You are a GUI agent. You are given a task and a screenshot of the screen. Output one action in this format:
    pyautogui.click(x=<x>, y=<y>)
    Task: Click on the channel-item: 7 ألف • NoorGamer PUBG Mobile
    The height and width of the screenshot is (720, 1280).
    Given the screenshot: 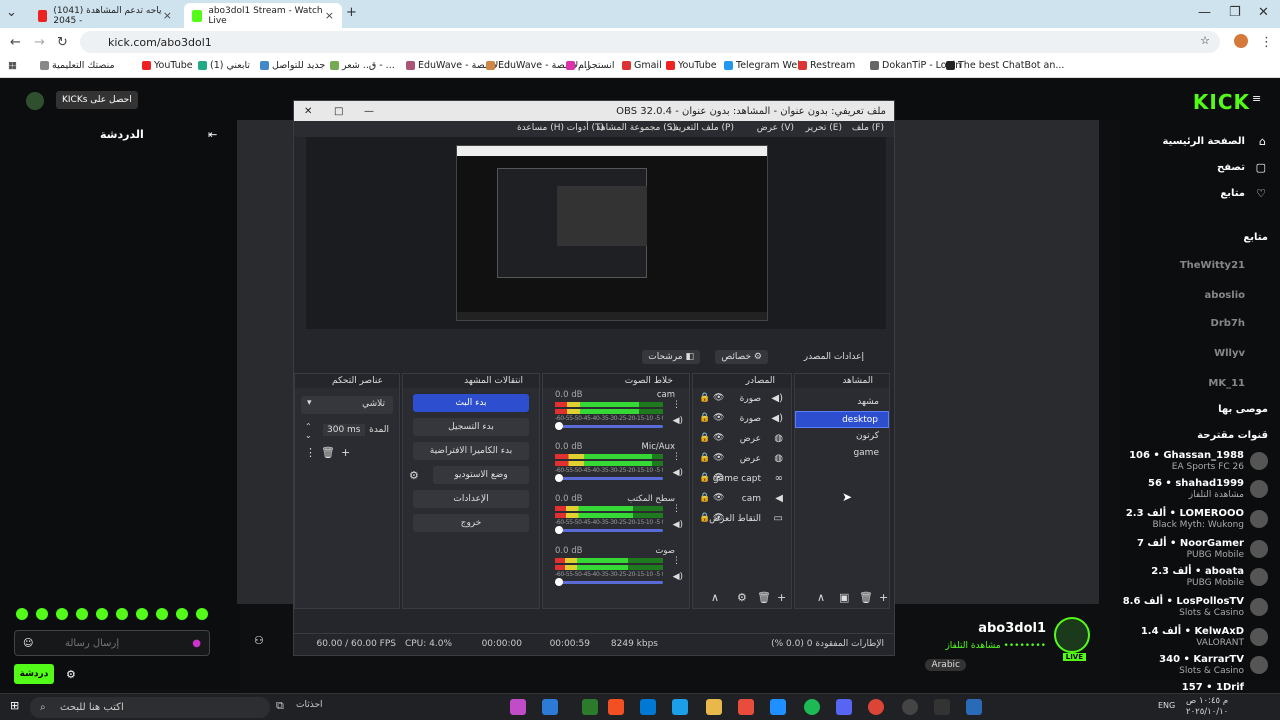 What is the action you would take?
    pyautogui.click(x=1188, y=553)
    